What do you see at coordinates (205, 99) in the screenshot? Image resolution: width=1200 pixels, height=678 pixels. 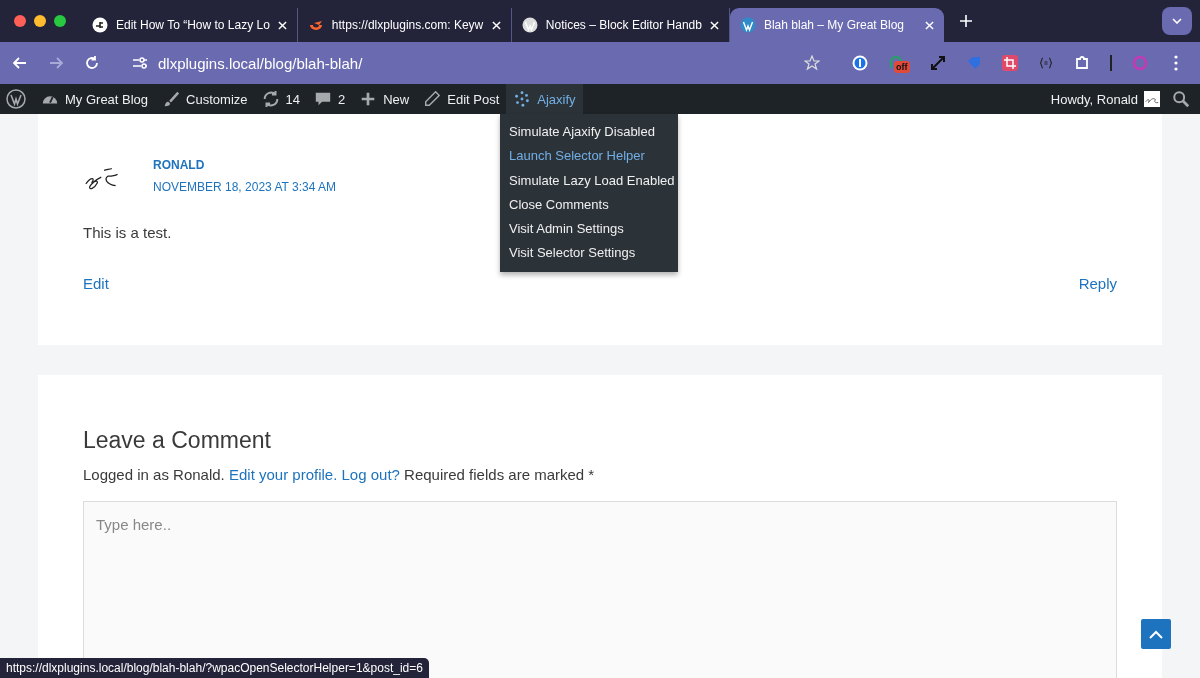 I see `admin-bar-item: Customize` at bounding box center [205, 99].